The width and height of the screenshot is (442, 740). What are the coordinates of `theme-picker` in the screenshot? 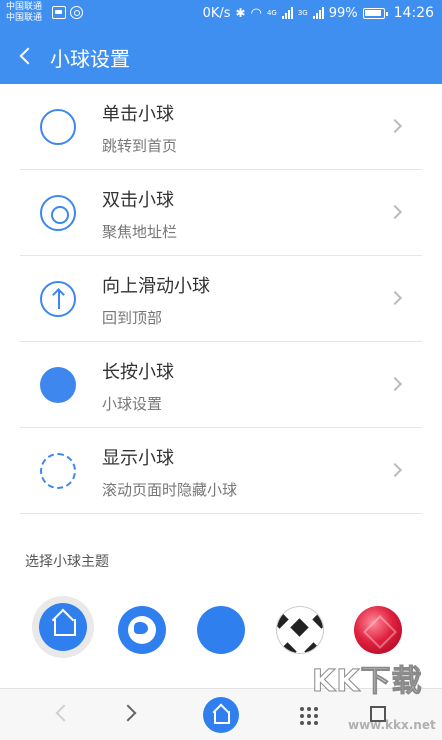 It's located at (221, 628).